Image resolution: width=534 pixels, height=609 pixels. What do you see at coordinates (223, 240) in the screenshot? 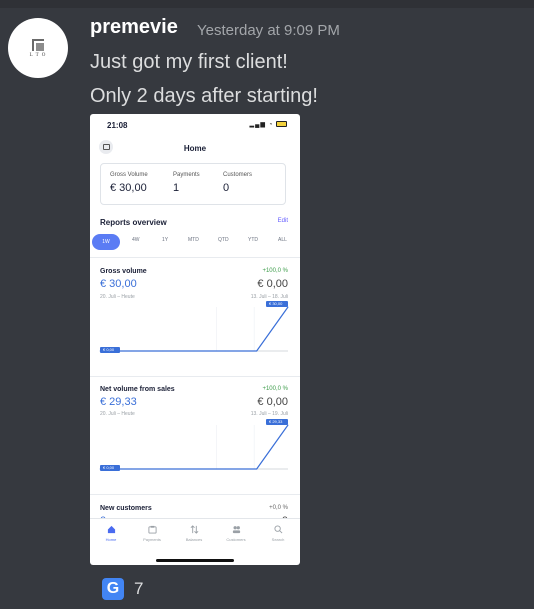
I see `range-qtd: QTD` at bounding box center [223, 240].